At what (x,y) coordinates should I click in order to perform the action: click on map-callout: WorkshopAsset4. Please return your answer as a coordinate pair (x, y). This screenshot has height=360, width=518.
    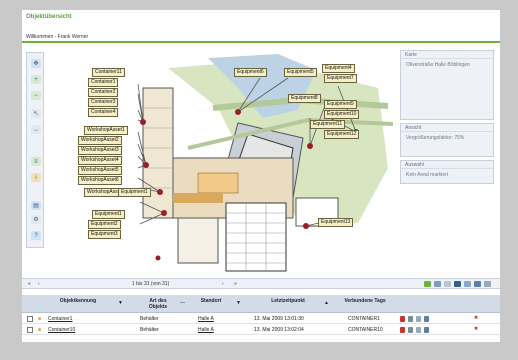
    Looking at the image, I should click on (100, 160).